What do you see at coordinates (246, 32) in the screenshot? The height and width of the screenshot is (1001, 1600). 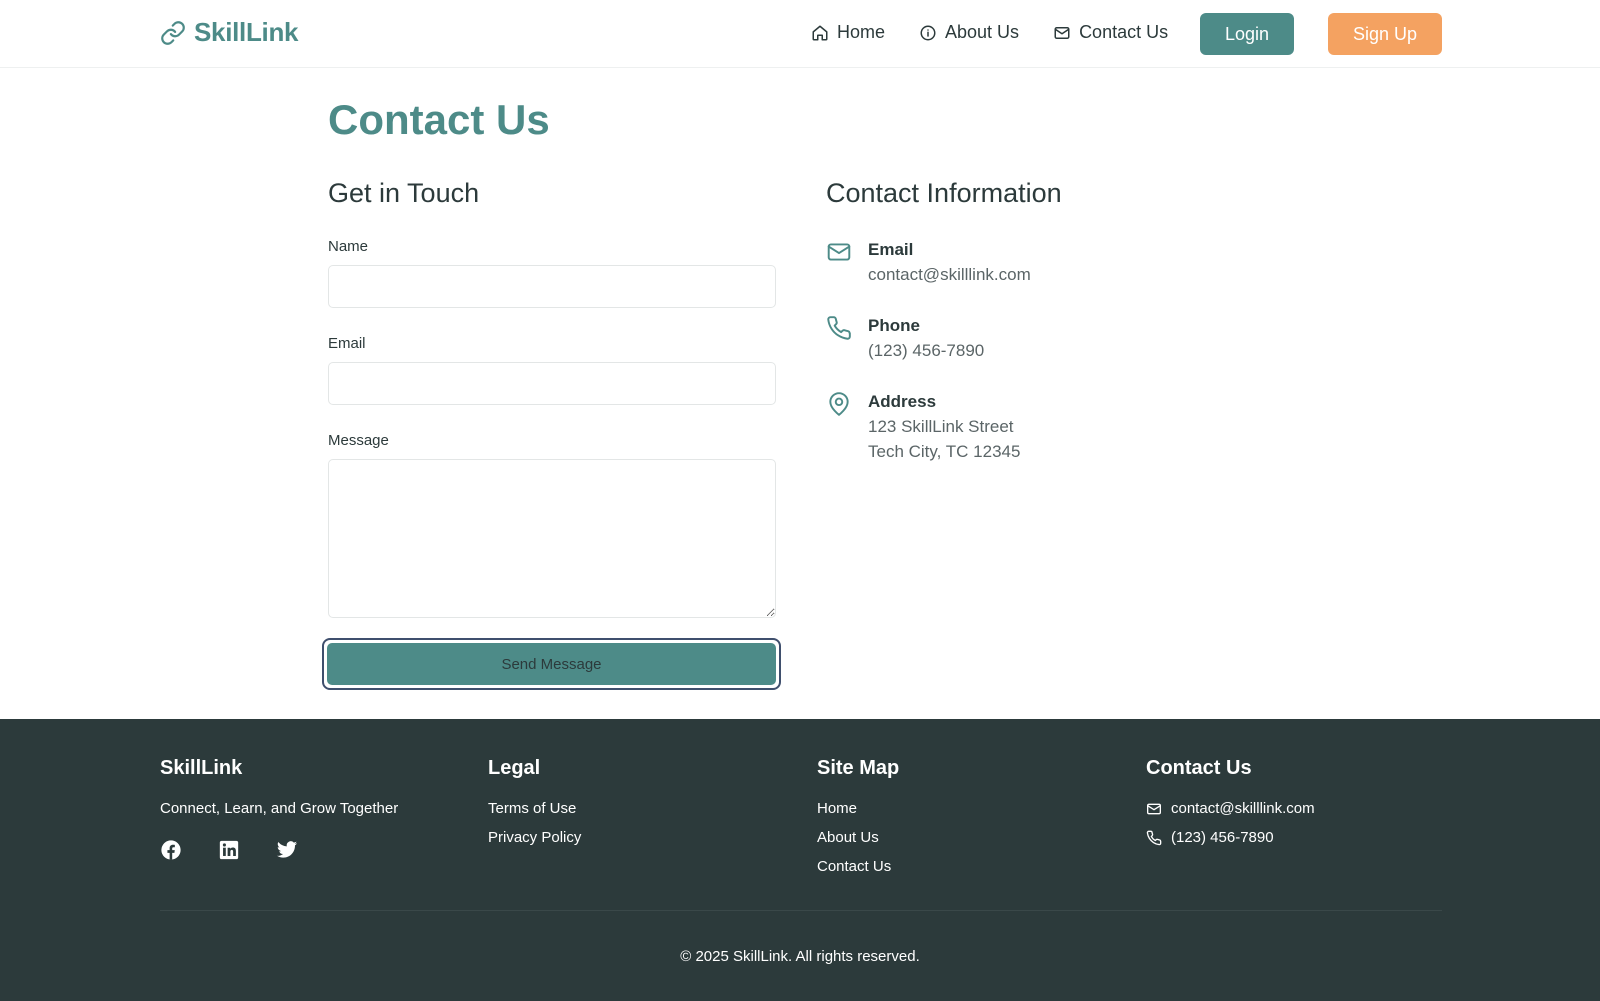 I see `brand-name: SkillLink` at bounding box center [246, 32].